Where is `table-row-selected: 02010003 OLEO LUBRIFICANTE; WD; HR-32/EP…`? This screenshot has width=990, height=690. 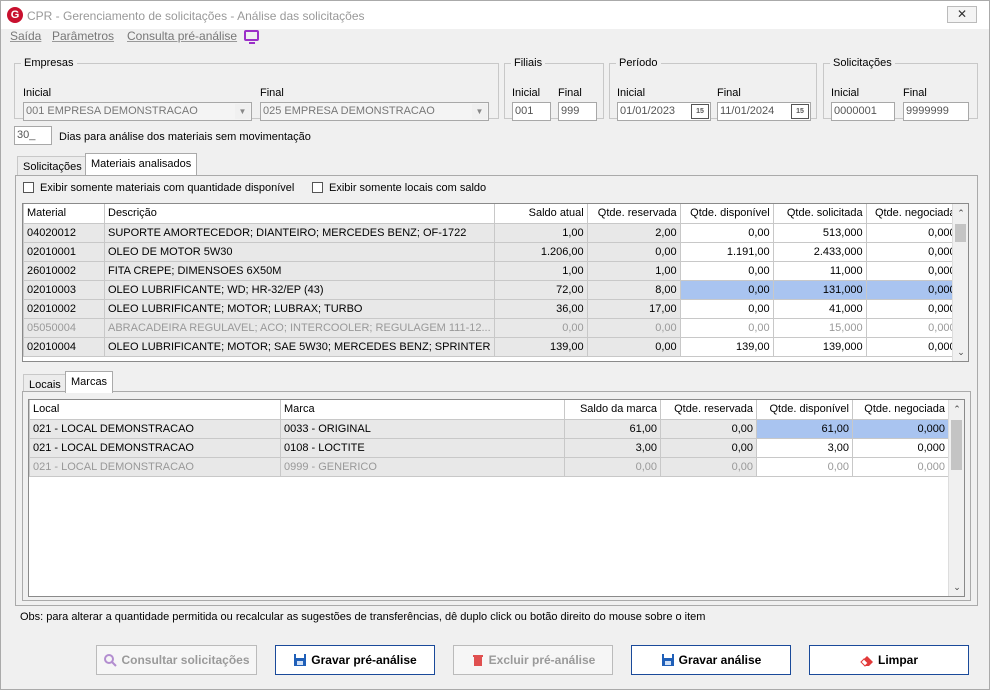 table-row-selected: 02010003 OLEO LUBRIFICANTE; WD; HR-32/EP… is located at coordinates (491, 289).